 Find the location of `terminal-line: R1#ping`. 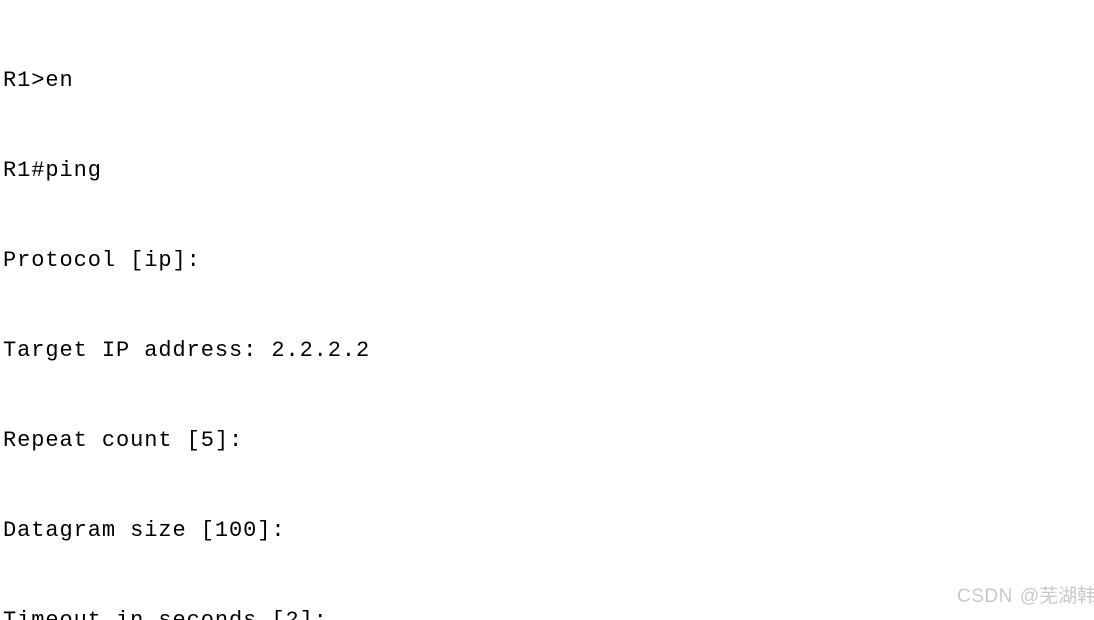

terminal-line: R1#ping is located at coordinates (52, 170).